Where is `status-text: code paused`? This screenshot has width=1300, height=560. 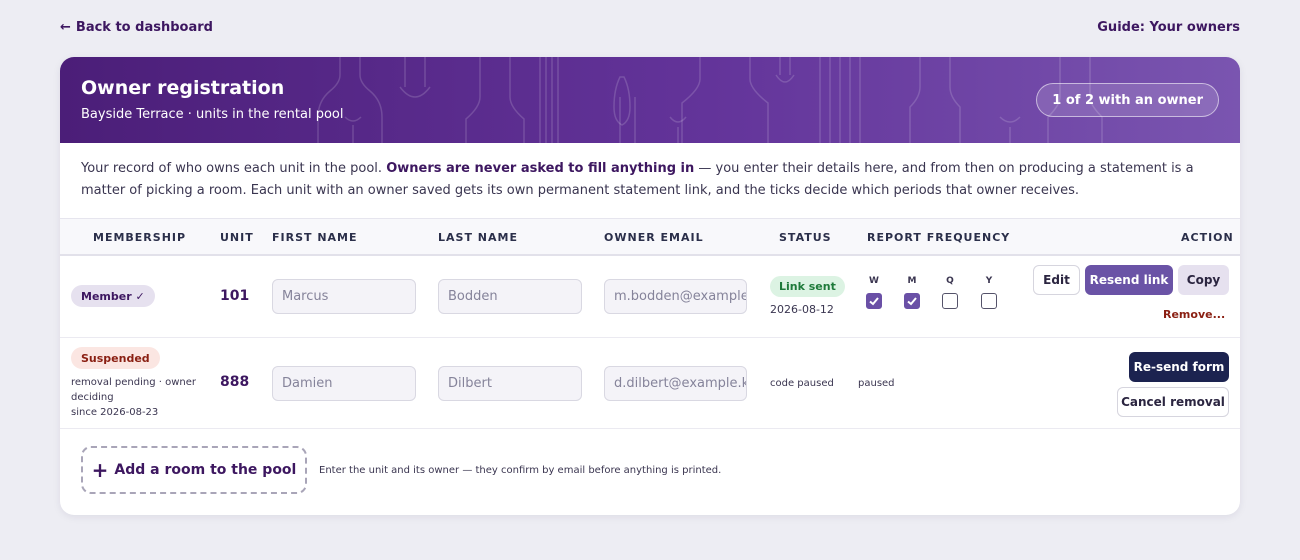 status-text: code paused is located at coordinates (802, 383).